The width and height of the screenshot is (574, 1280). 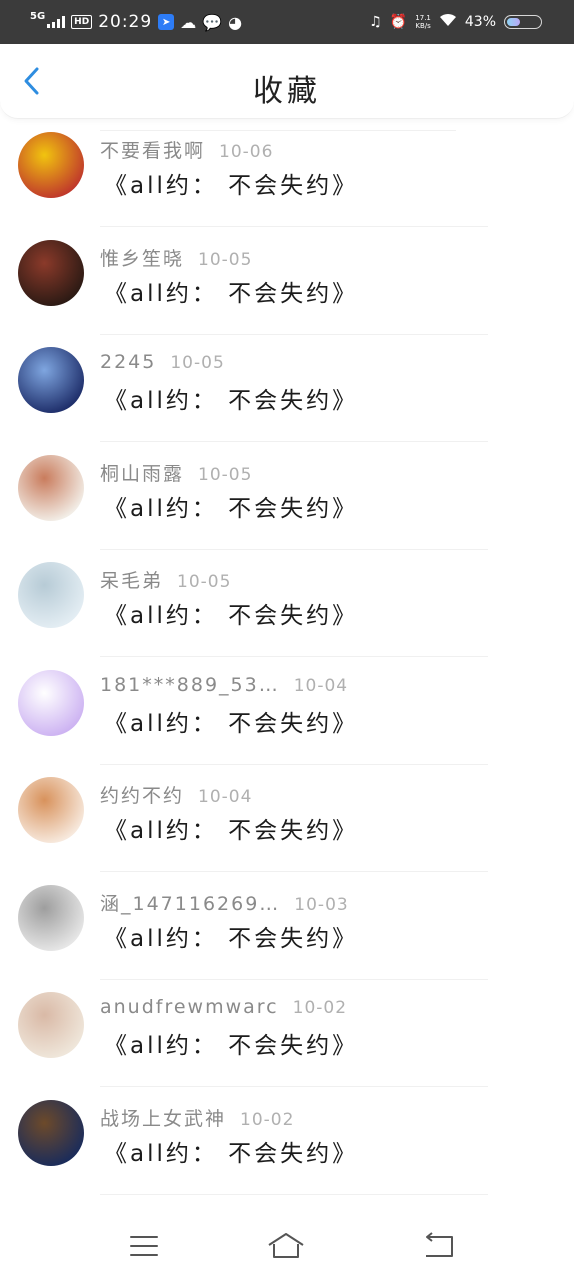 I want to click on item-meta: anudfrewmwarc 10-02, so click(x=223, y=1007).